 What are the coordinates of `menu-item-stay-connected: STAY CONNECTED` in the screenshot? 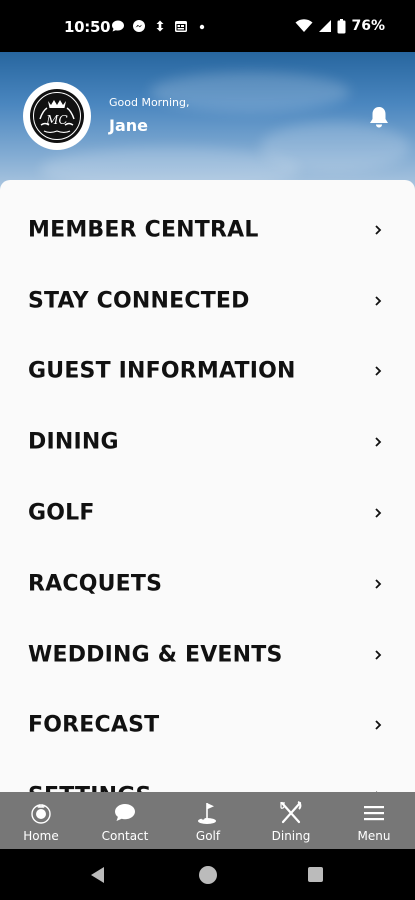 It's located at (207, 301).